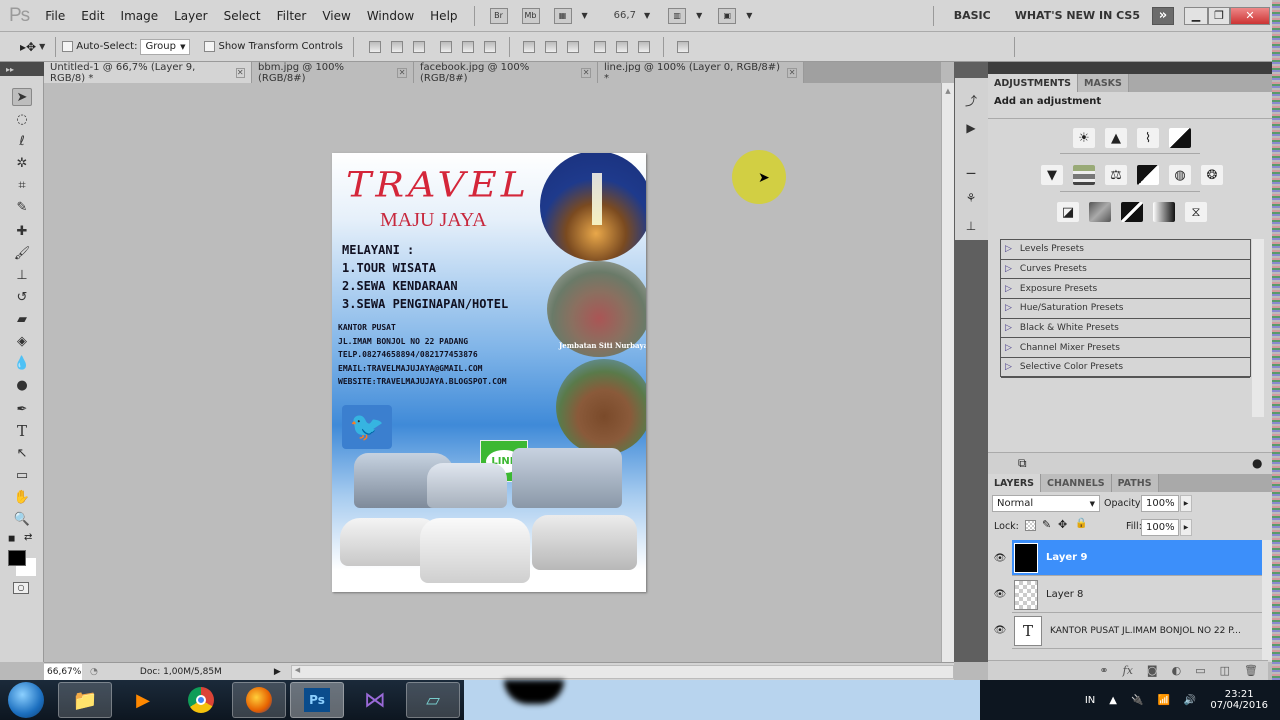  Describe the element at coordinates (55, 16) in the screenshot. I see `menu-file: File` at that location.